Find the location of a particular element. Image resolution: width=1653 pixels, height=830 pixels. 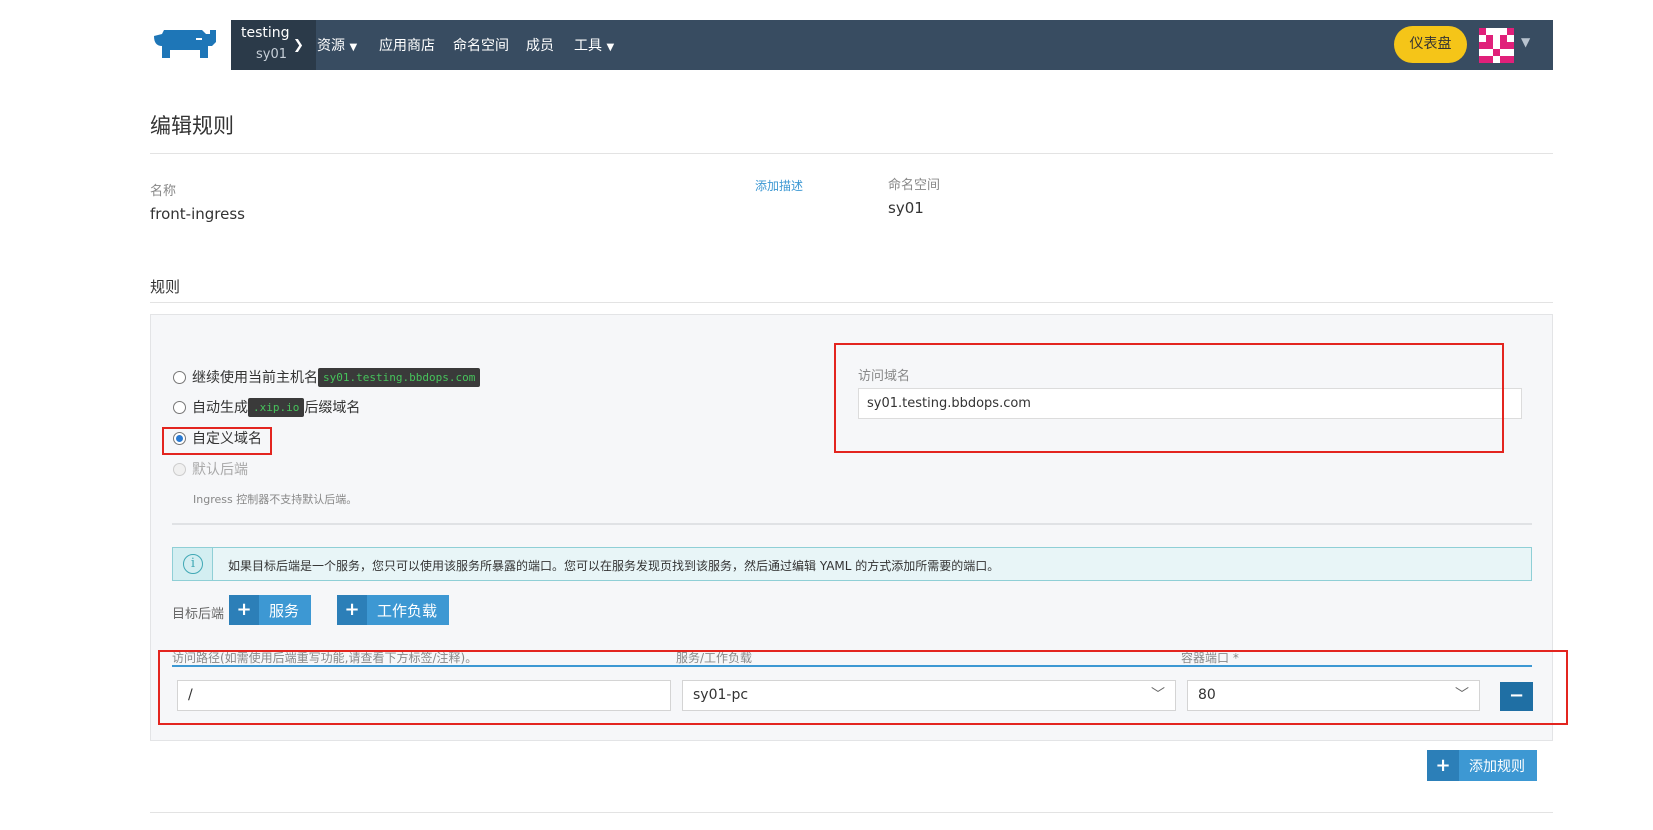

info-icon: i is located at coordinates (193, 564).